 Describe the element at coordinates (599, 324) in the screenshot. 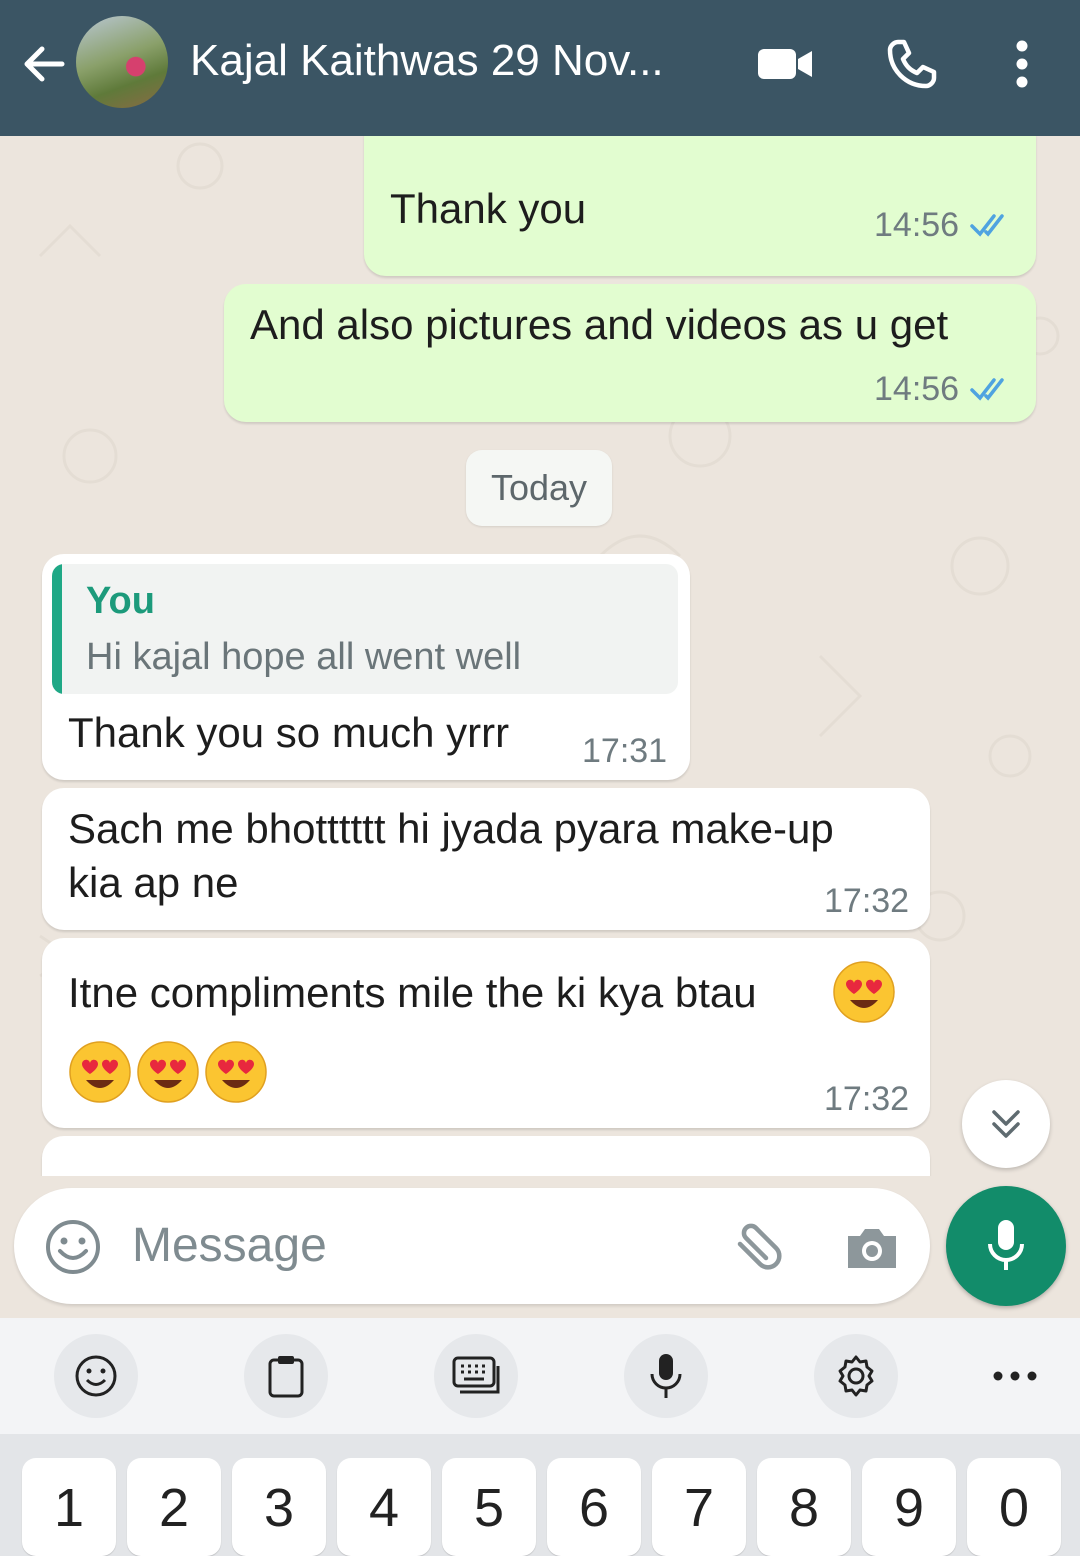

I see `message-text: And also pictures and videos as u get` at that location.